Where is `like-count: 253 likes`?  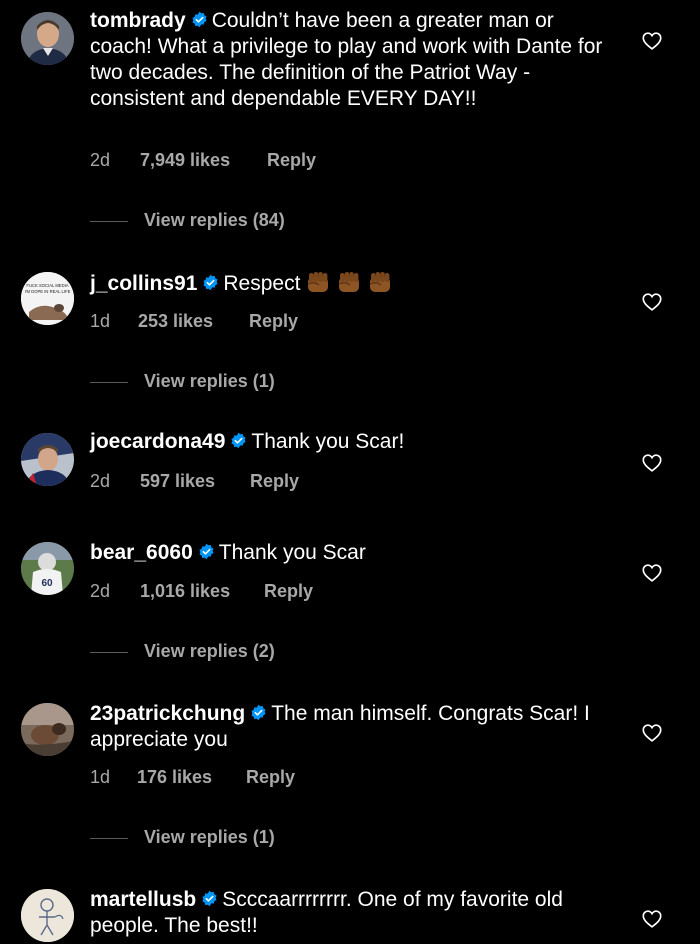 like-count: 253 likes is located at coordinates (193, 321).